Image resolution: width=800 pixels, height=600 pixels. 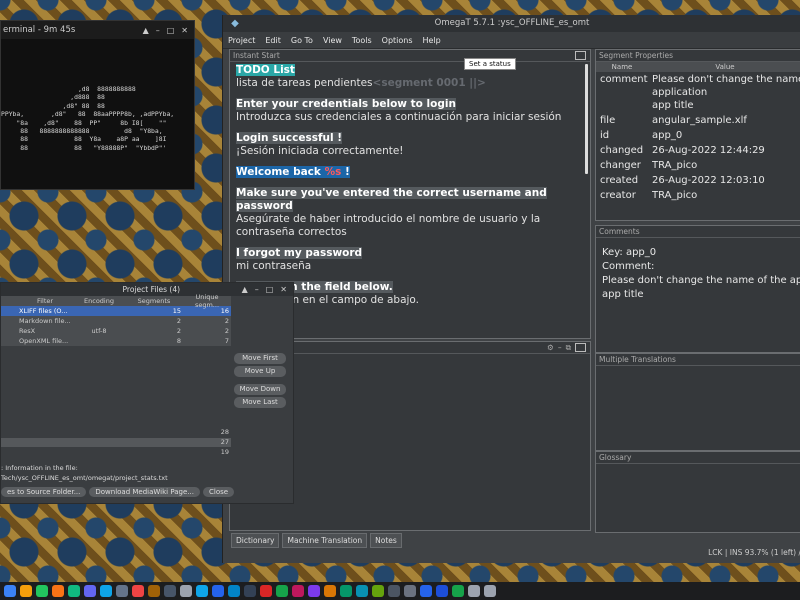 What do you see at coordinates (218, 492) in the screenshot?
I see `close-button: Close` at bounding box center [218, 492].